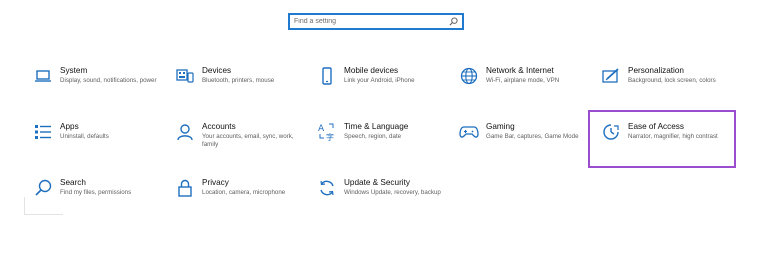 The image size is (768, 270). What do you see at coordinates (108, 80) in the screenshot?
I see `tile-description: Display, sound, notifications, power` at bounding box center [108, 80].